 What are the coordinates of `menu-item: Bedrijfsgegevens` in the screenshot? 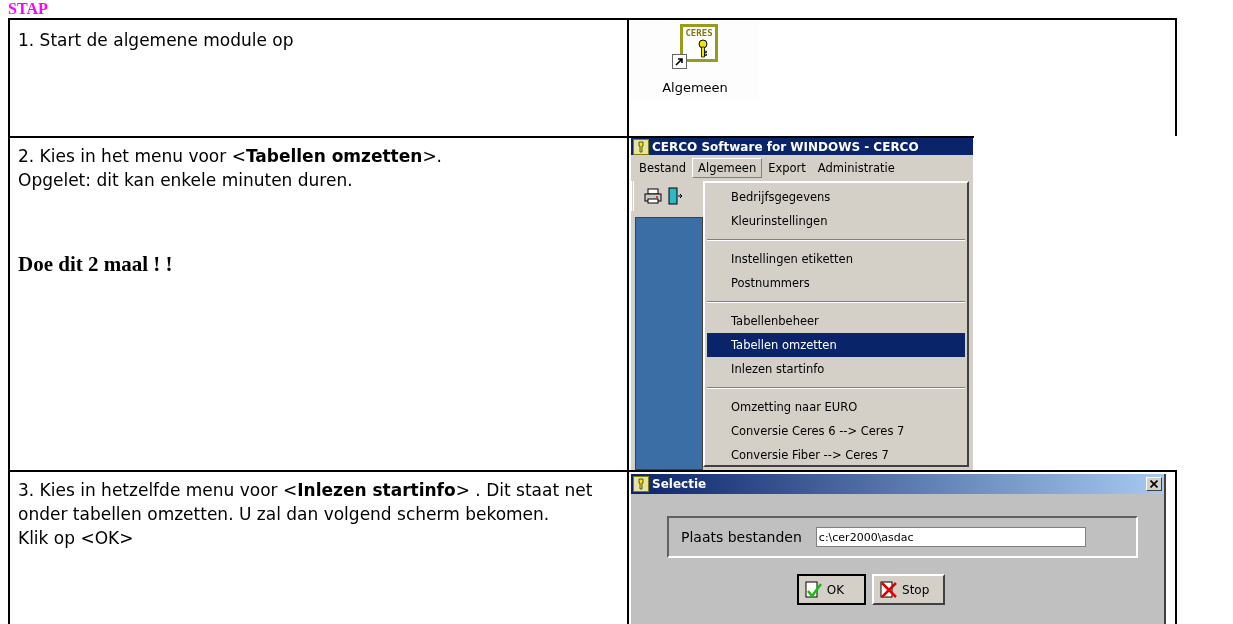 It's located at (836, 197).